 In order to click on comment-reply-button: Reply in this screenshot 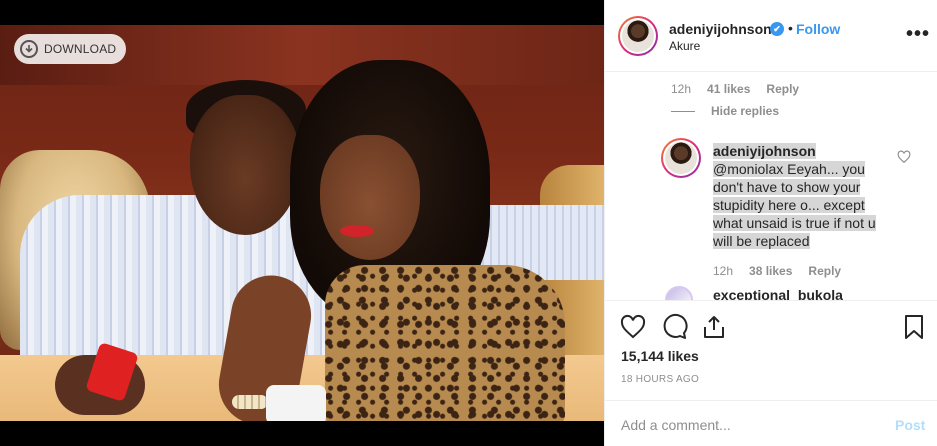, I will do `click(782, 89)`.